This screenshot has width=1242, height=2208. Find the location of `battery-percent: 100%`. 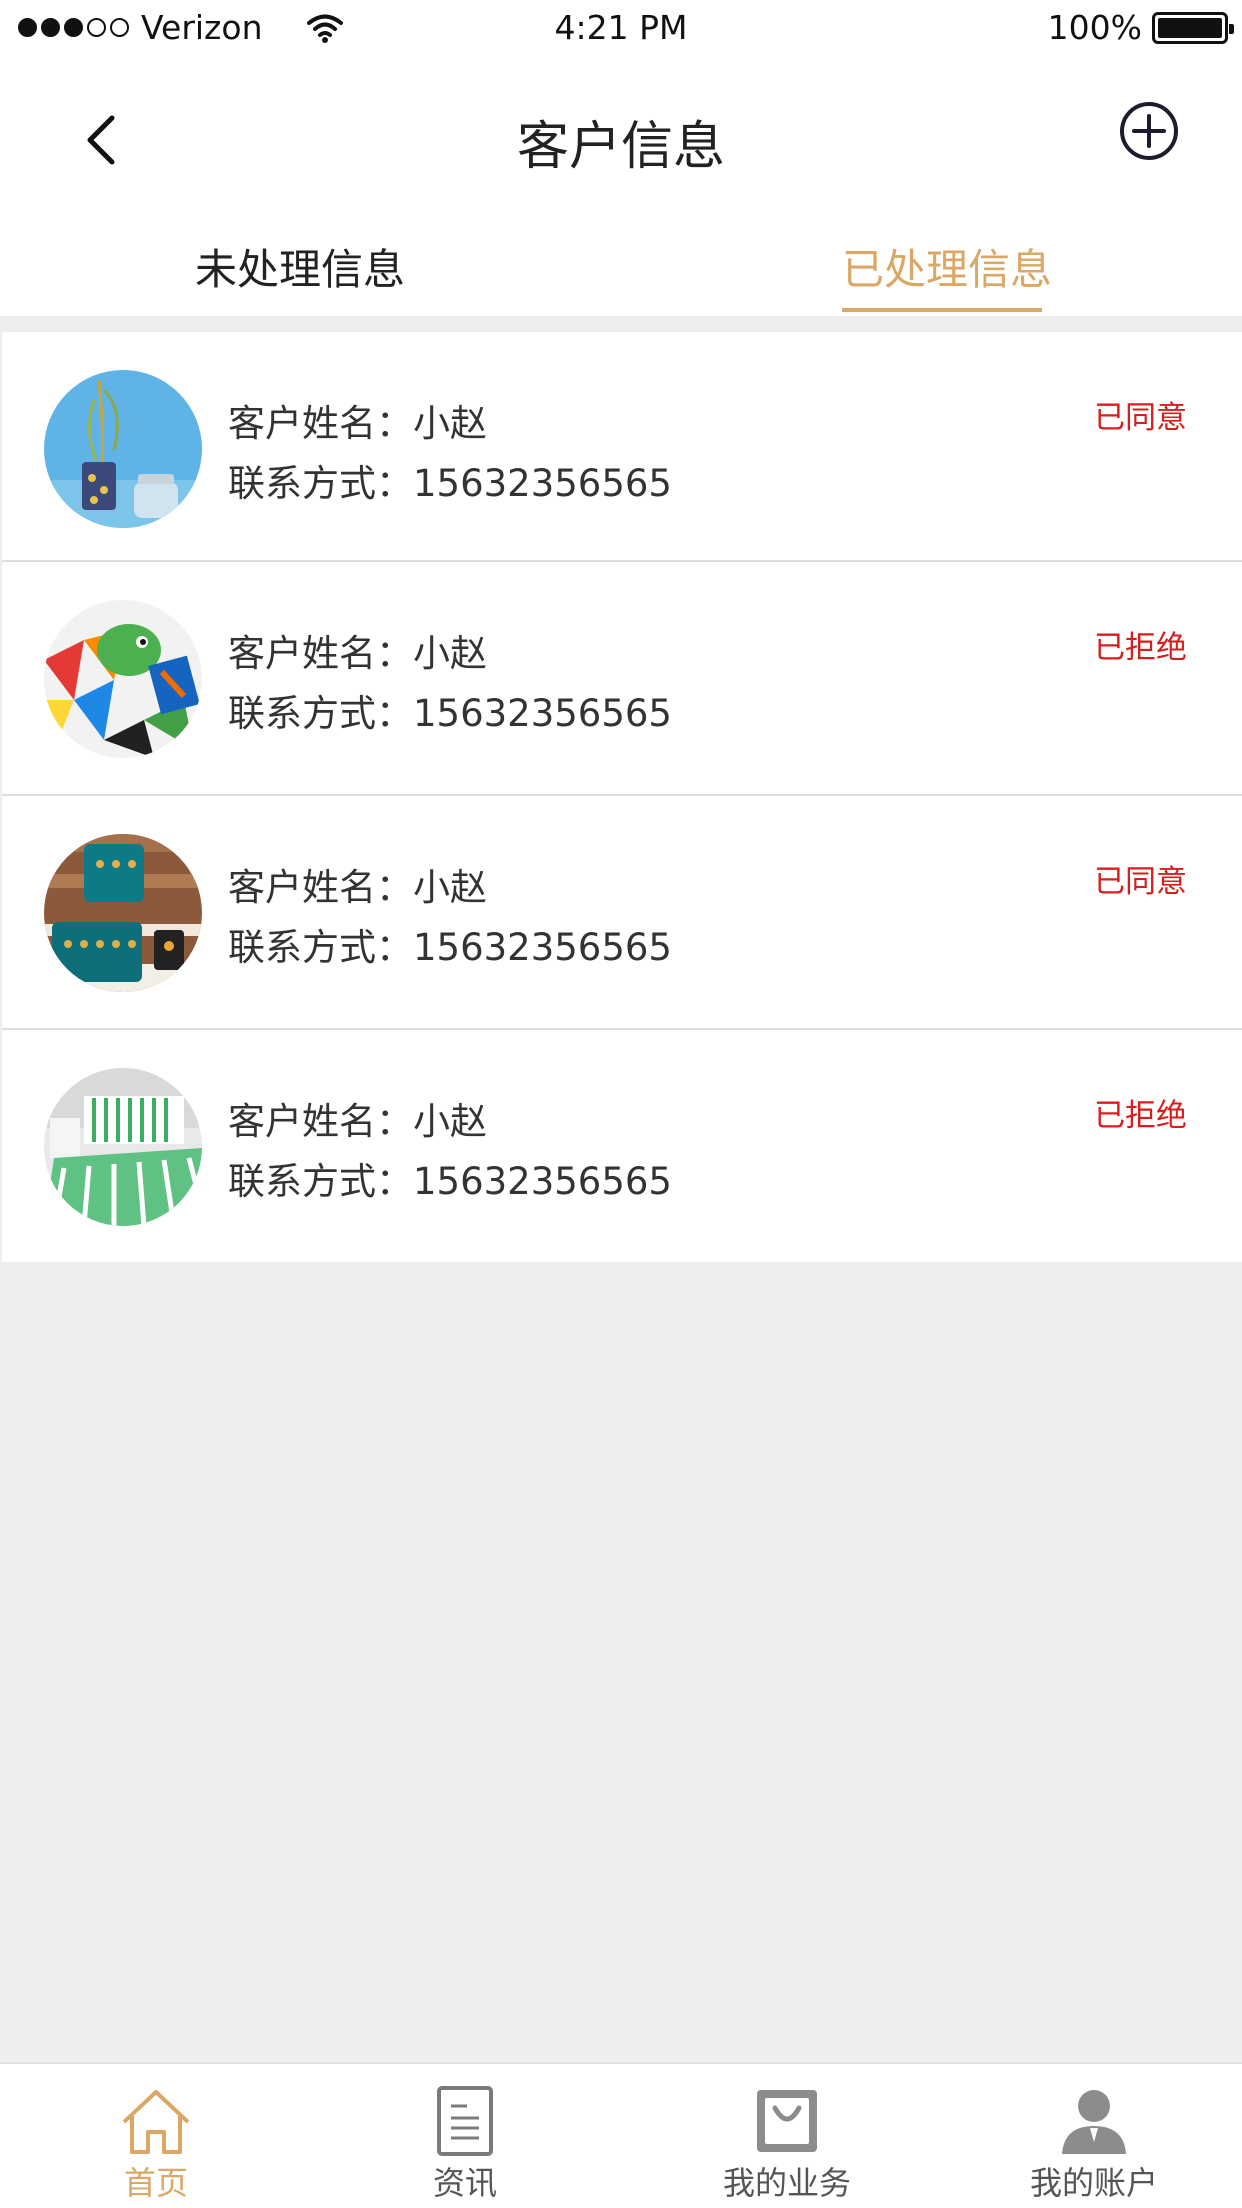

battery-percent: 100% is located at coordinates (1094, 27).